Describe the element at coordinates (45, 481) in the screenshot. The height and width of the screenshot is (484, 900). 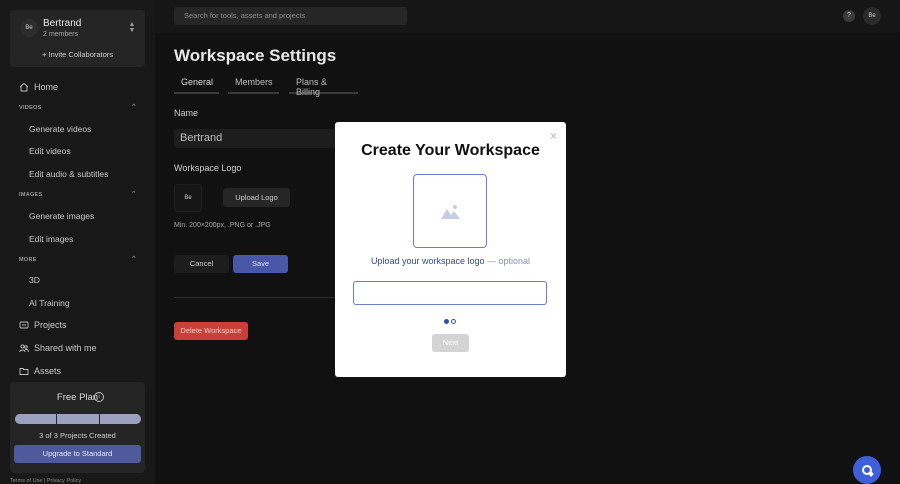
I see `footer-links: Terms of Use | Privacy Policy` at that location.